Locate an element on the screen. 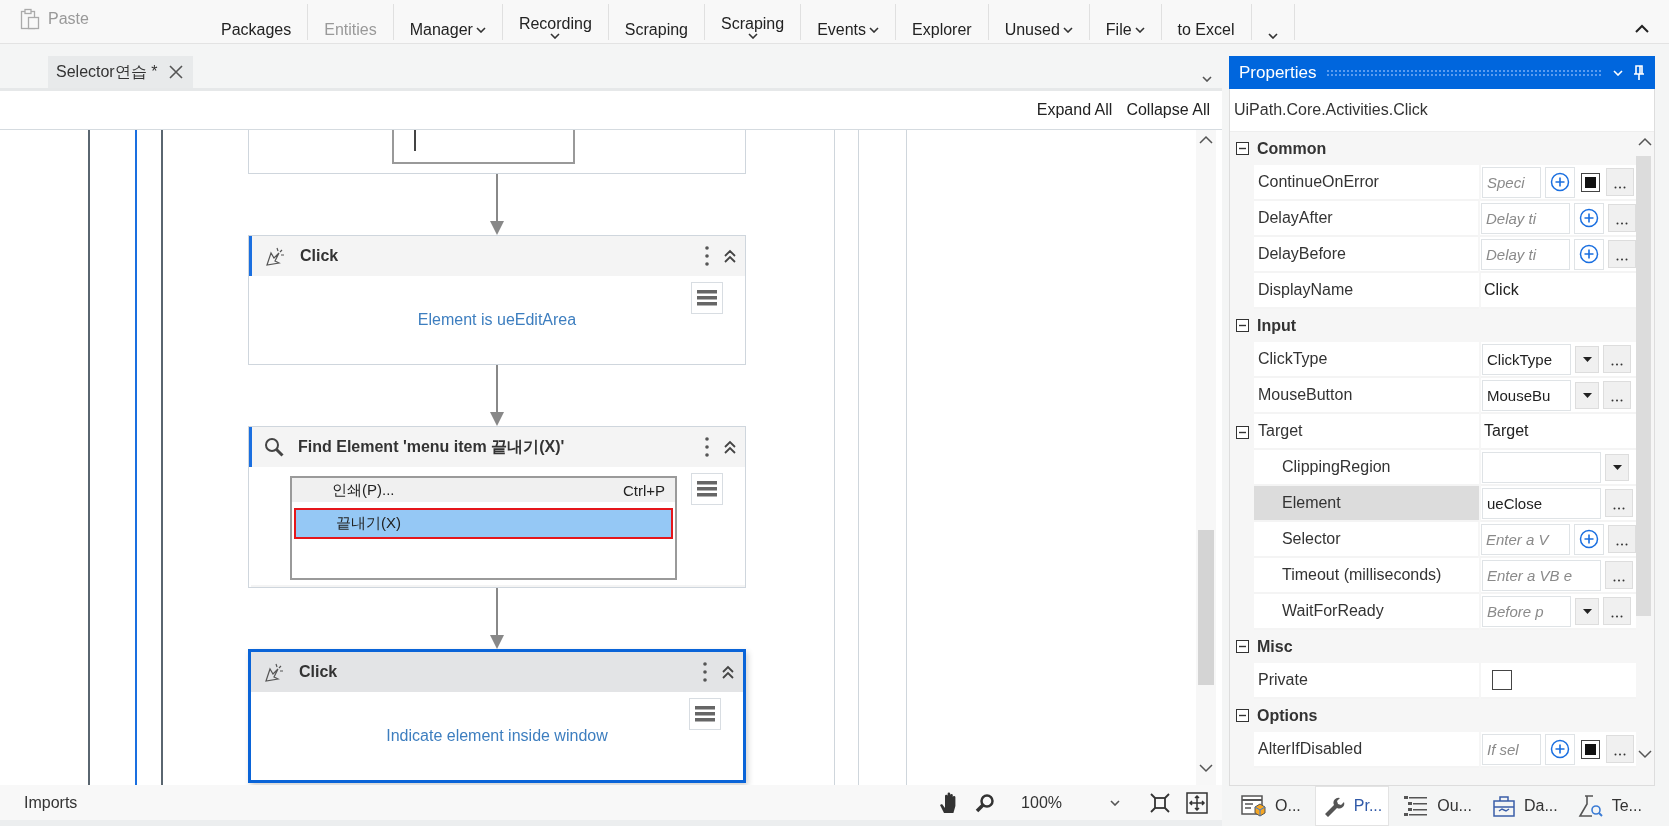 The image size is (1669, 826). activity-card: Find Element 'menu item 끝내기(X)' 인쇄(P)... Ctrl+P 끝내기(X) is located at coordinates (497, 507).